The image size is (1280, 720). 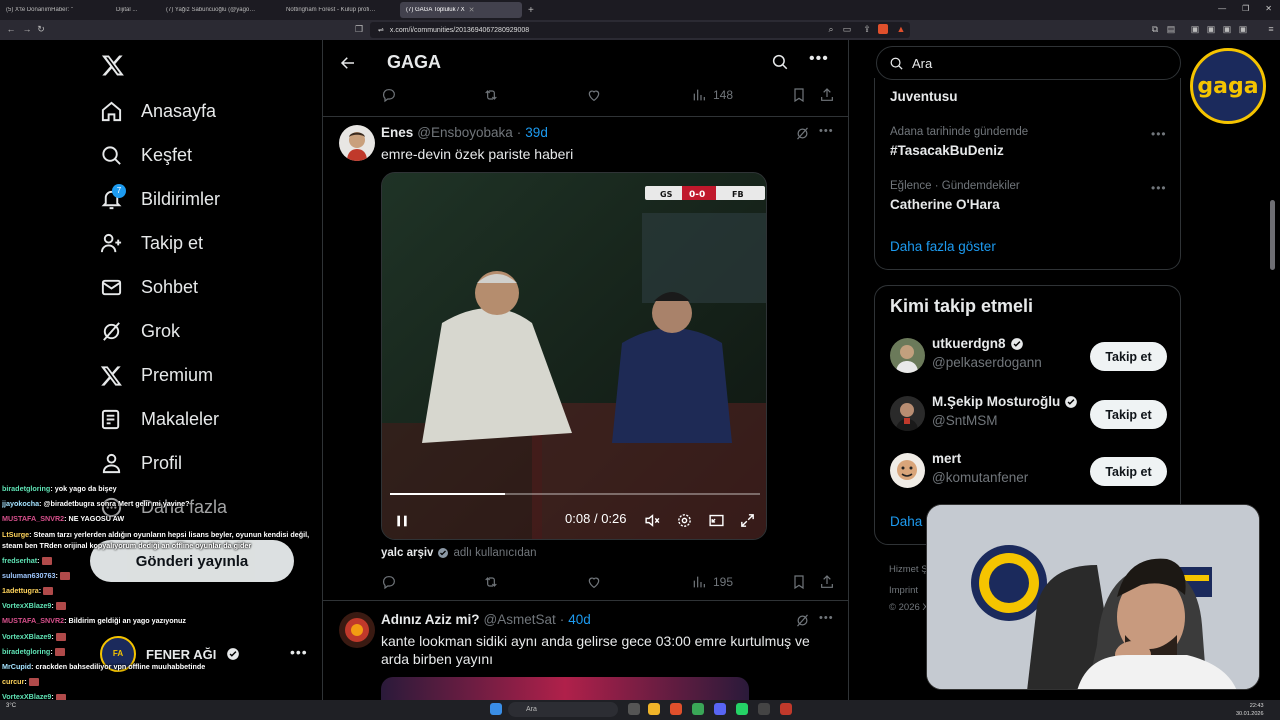 I want to click on zoom-icon: ⌕, so click(x=831, y=29).